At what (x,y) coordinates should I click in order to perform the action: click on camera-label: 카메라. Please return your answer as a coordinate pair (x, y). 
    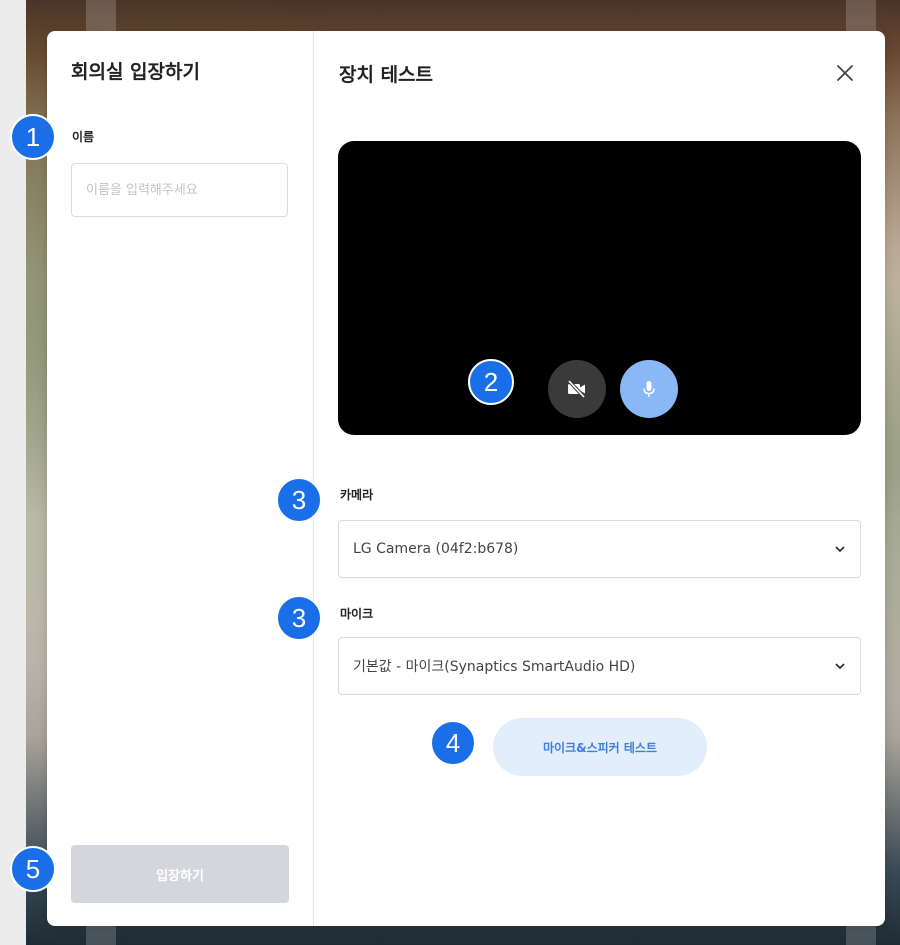
    Looking at the image, I should click on (357, 495).